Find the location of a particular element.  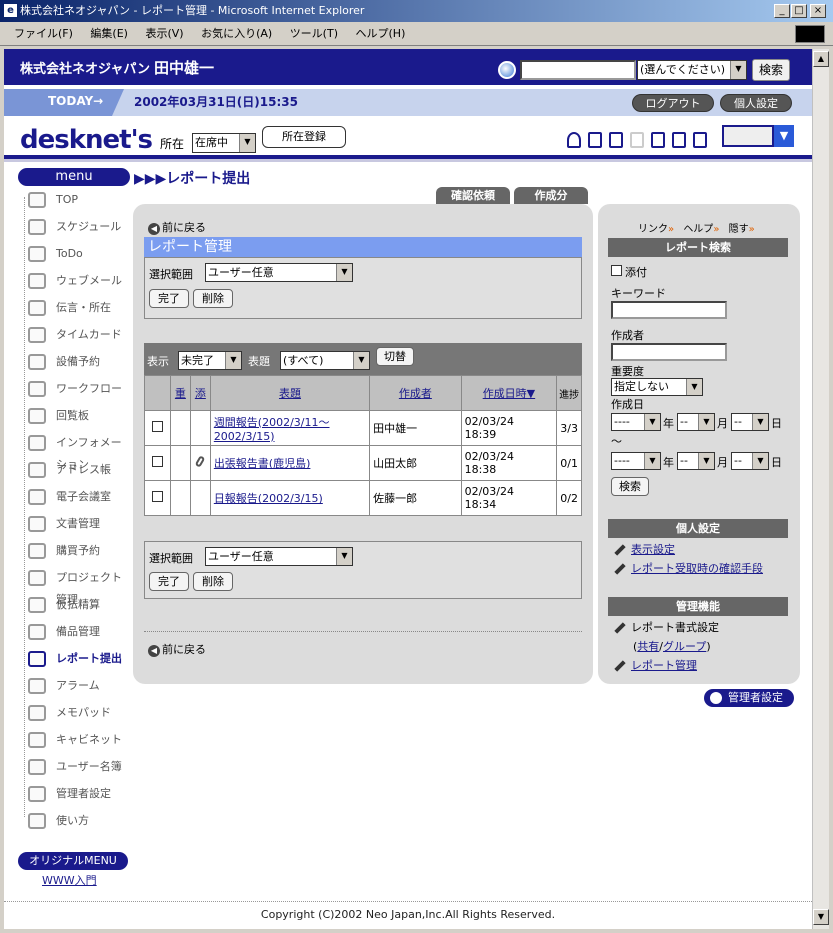

table-header-row: 重 添 表題 作成者 作成日時▼ 進捗 is located at coordinates (363, 393).